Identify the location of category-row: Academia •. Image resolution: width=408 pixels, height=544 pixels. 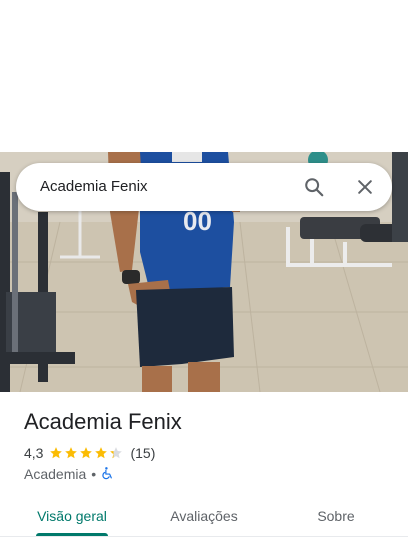
(69, 474).